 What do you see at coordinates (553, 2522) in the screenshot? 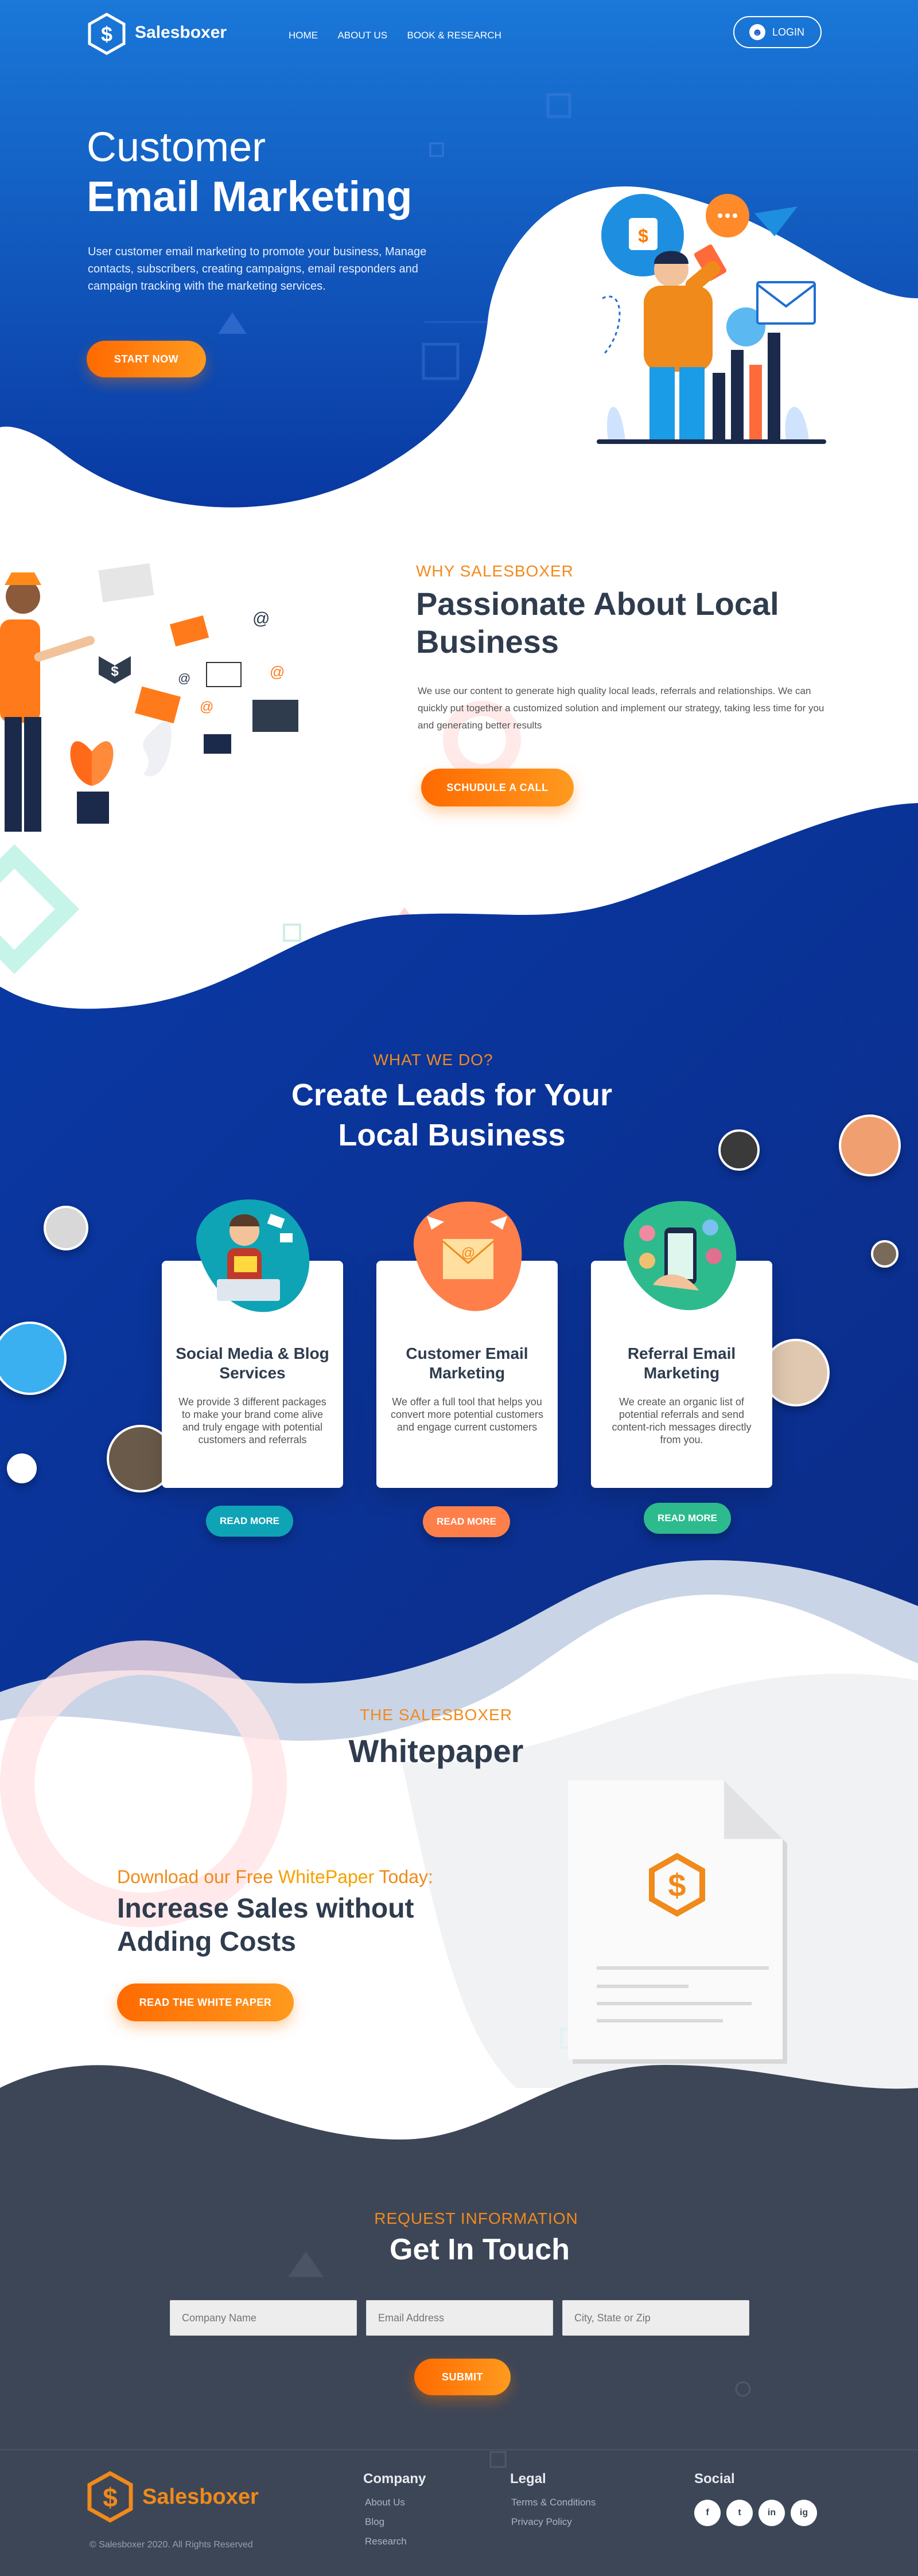
I see `footer-link-privacy: Privacy Policy` at bounding box center [553, 2522].